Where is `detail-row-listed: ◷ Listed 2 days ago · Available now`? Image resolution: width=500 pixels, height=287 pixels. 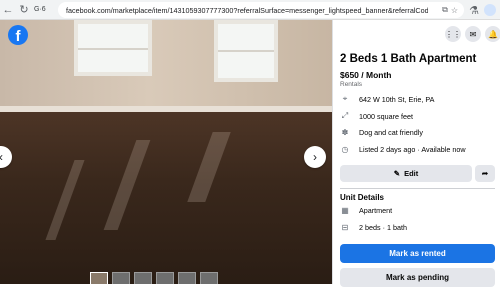
detail-row-listed: ◷ Listed 2 days ago · Available now is located at coordinates (403, 149).